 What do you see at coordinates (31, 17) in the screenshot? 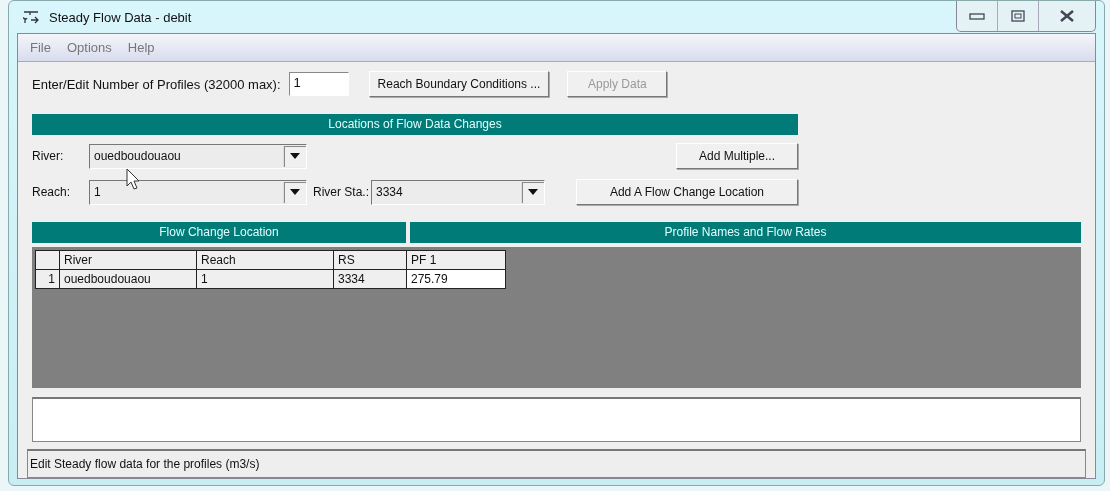
I see `app-icon` at bounding box center [31, 17].